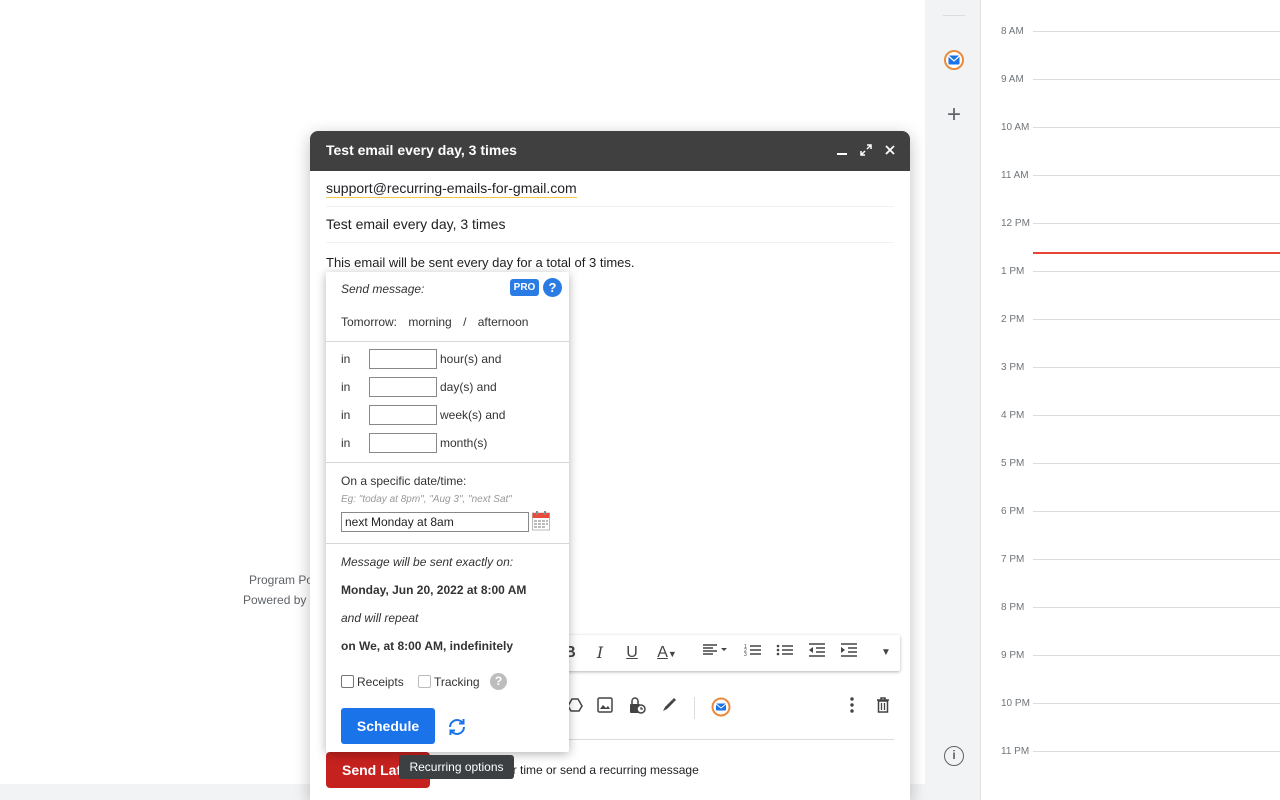 This screenshot has width=1280, height=800. I want to click on full-screen-icon, so click(866, 151).